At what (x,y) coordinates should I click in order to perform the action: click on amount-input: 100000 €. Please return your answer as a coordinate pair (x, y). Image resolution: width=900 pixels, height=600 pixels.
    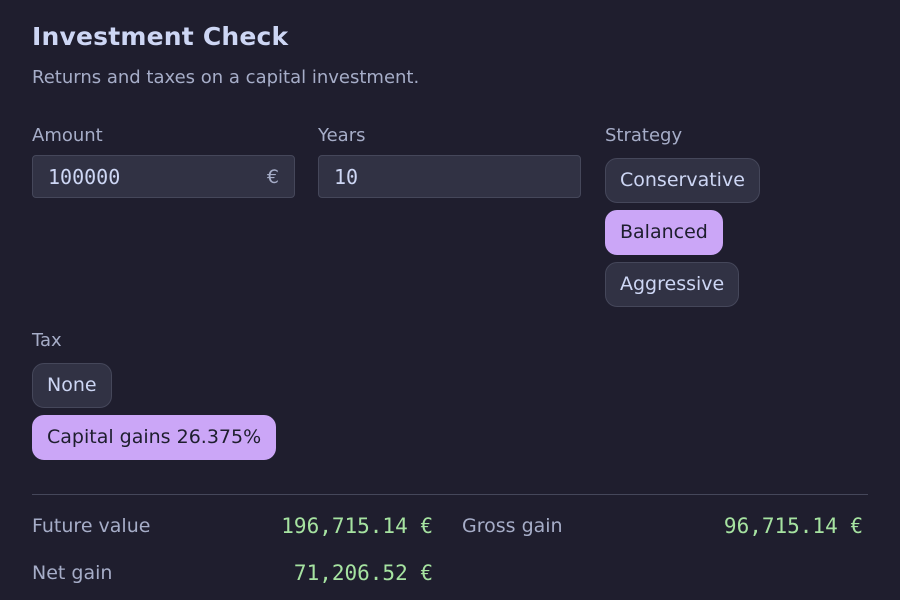
    Looking at the image, I should click on (163, 176).